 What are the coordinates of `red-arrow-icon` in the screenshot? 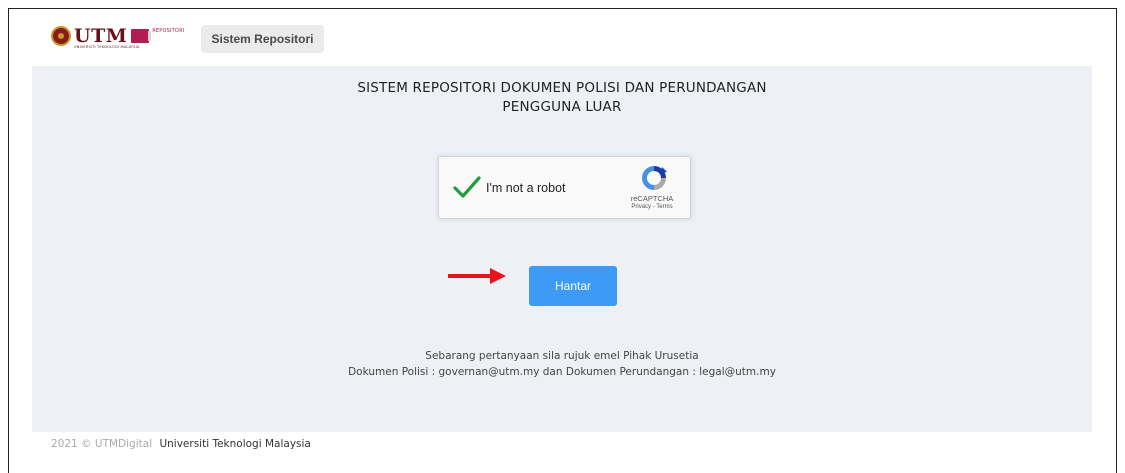 It's located at (477, 276).